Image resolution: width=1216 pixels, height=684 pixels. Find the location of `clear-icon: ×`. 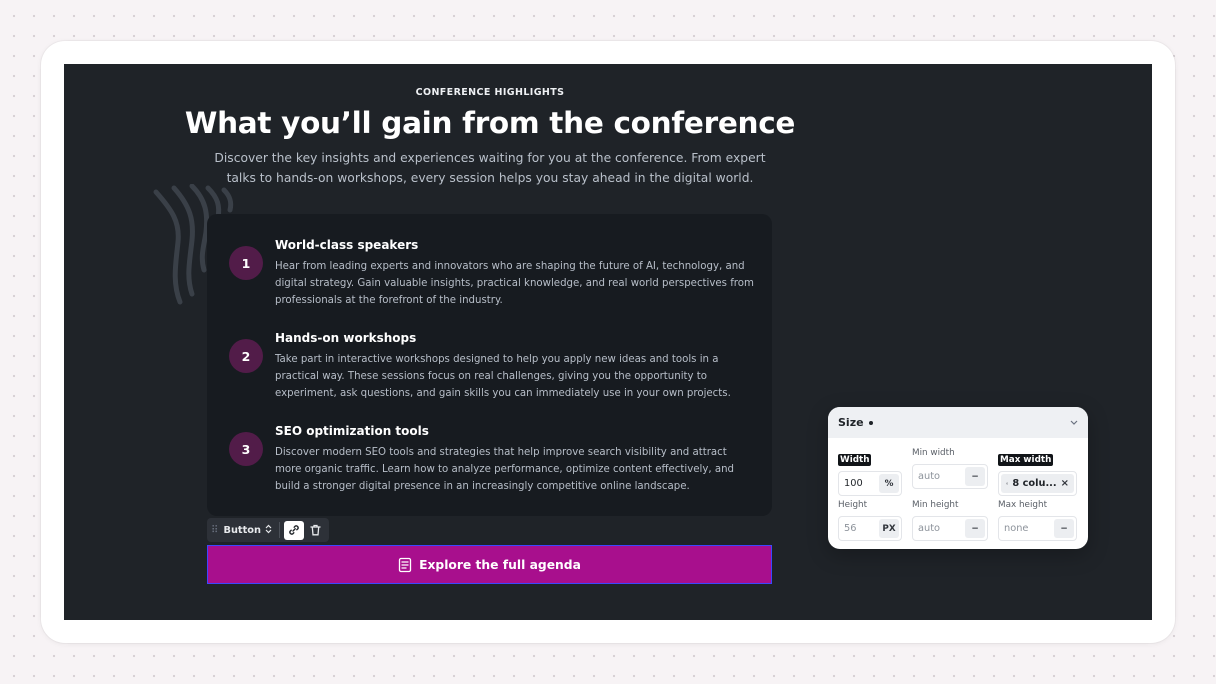

clear-icon: × is located at coordinates (1065, 483).